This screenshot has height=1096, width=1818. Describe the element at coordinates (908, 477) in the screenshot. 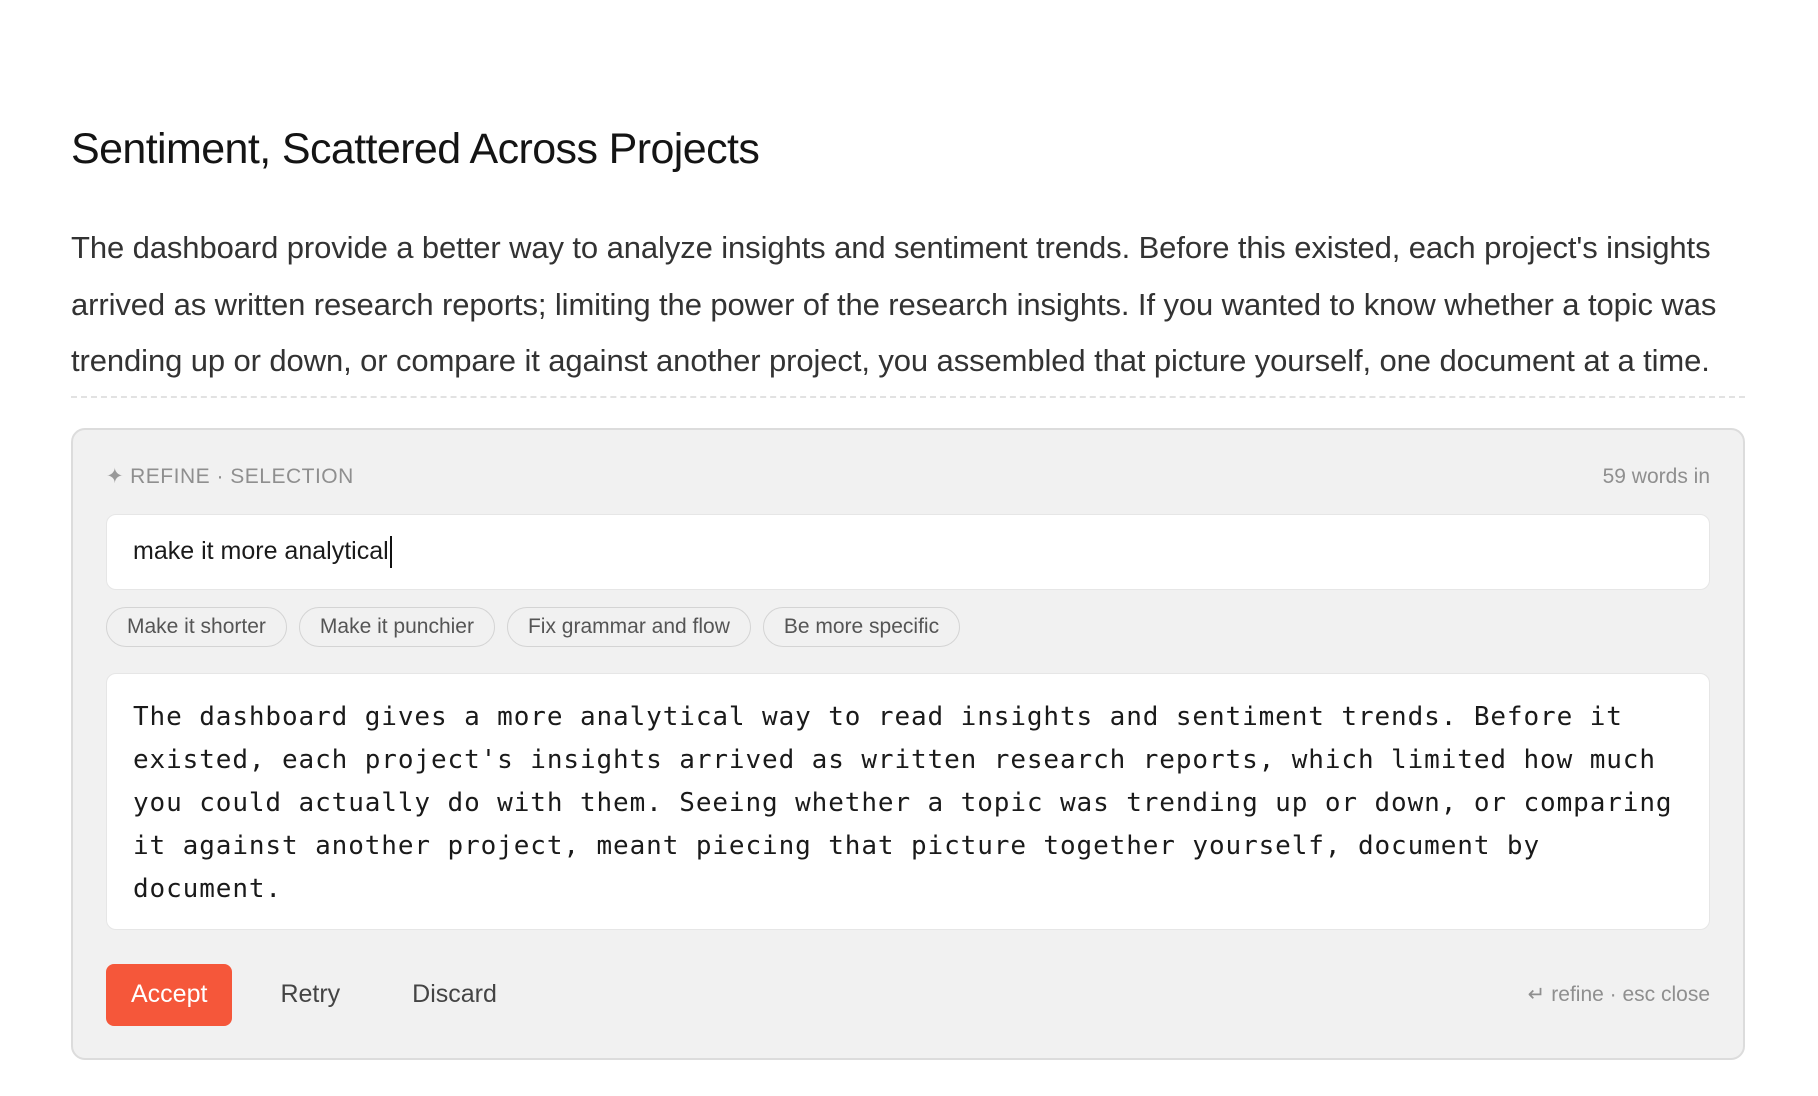

I see `refine-panel-header: ✦ REFINE · SELECTION 59 words in` at that location.